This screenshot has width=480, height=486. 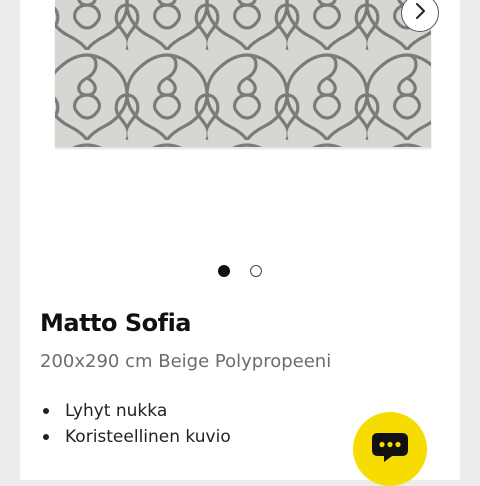 What do you see at coordinates (240, 271) in the screenshot?
I see `carousel-indicator` at bounding box center [240, 271].